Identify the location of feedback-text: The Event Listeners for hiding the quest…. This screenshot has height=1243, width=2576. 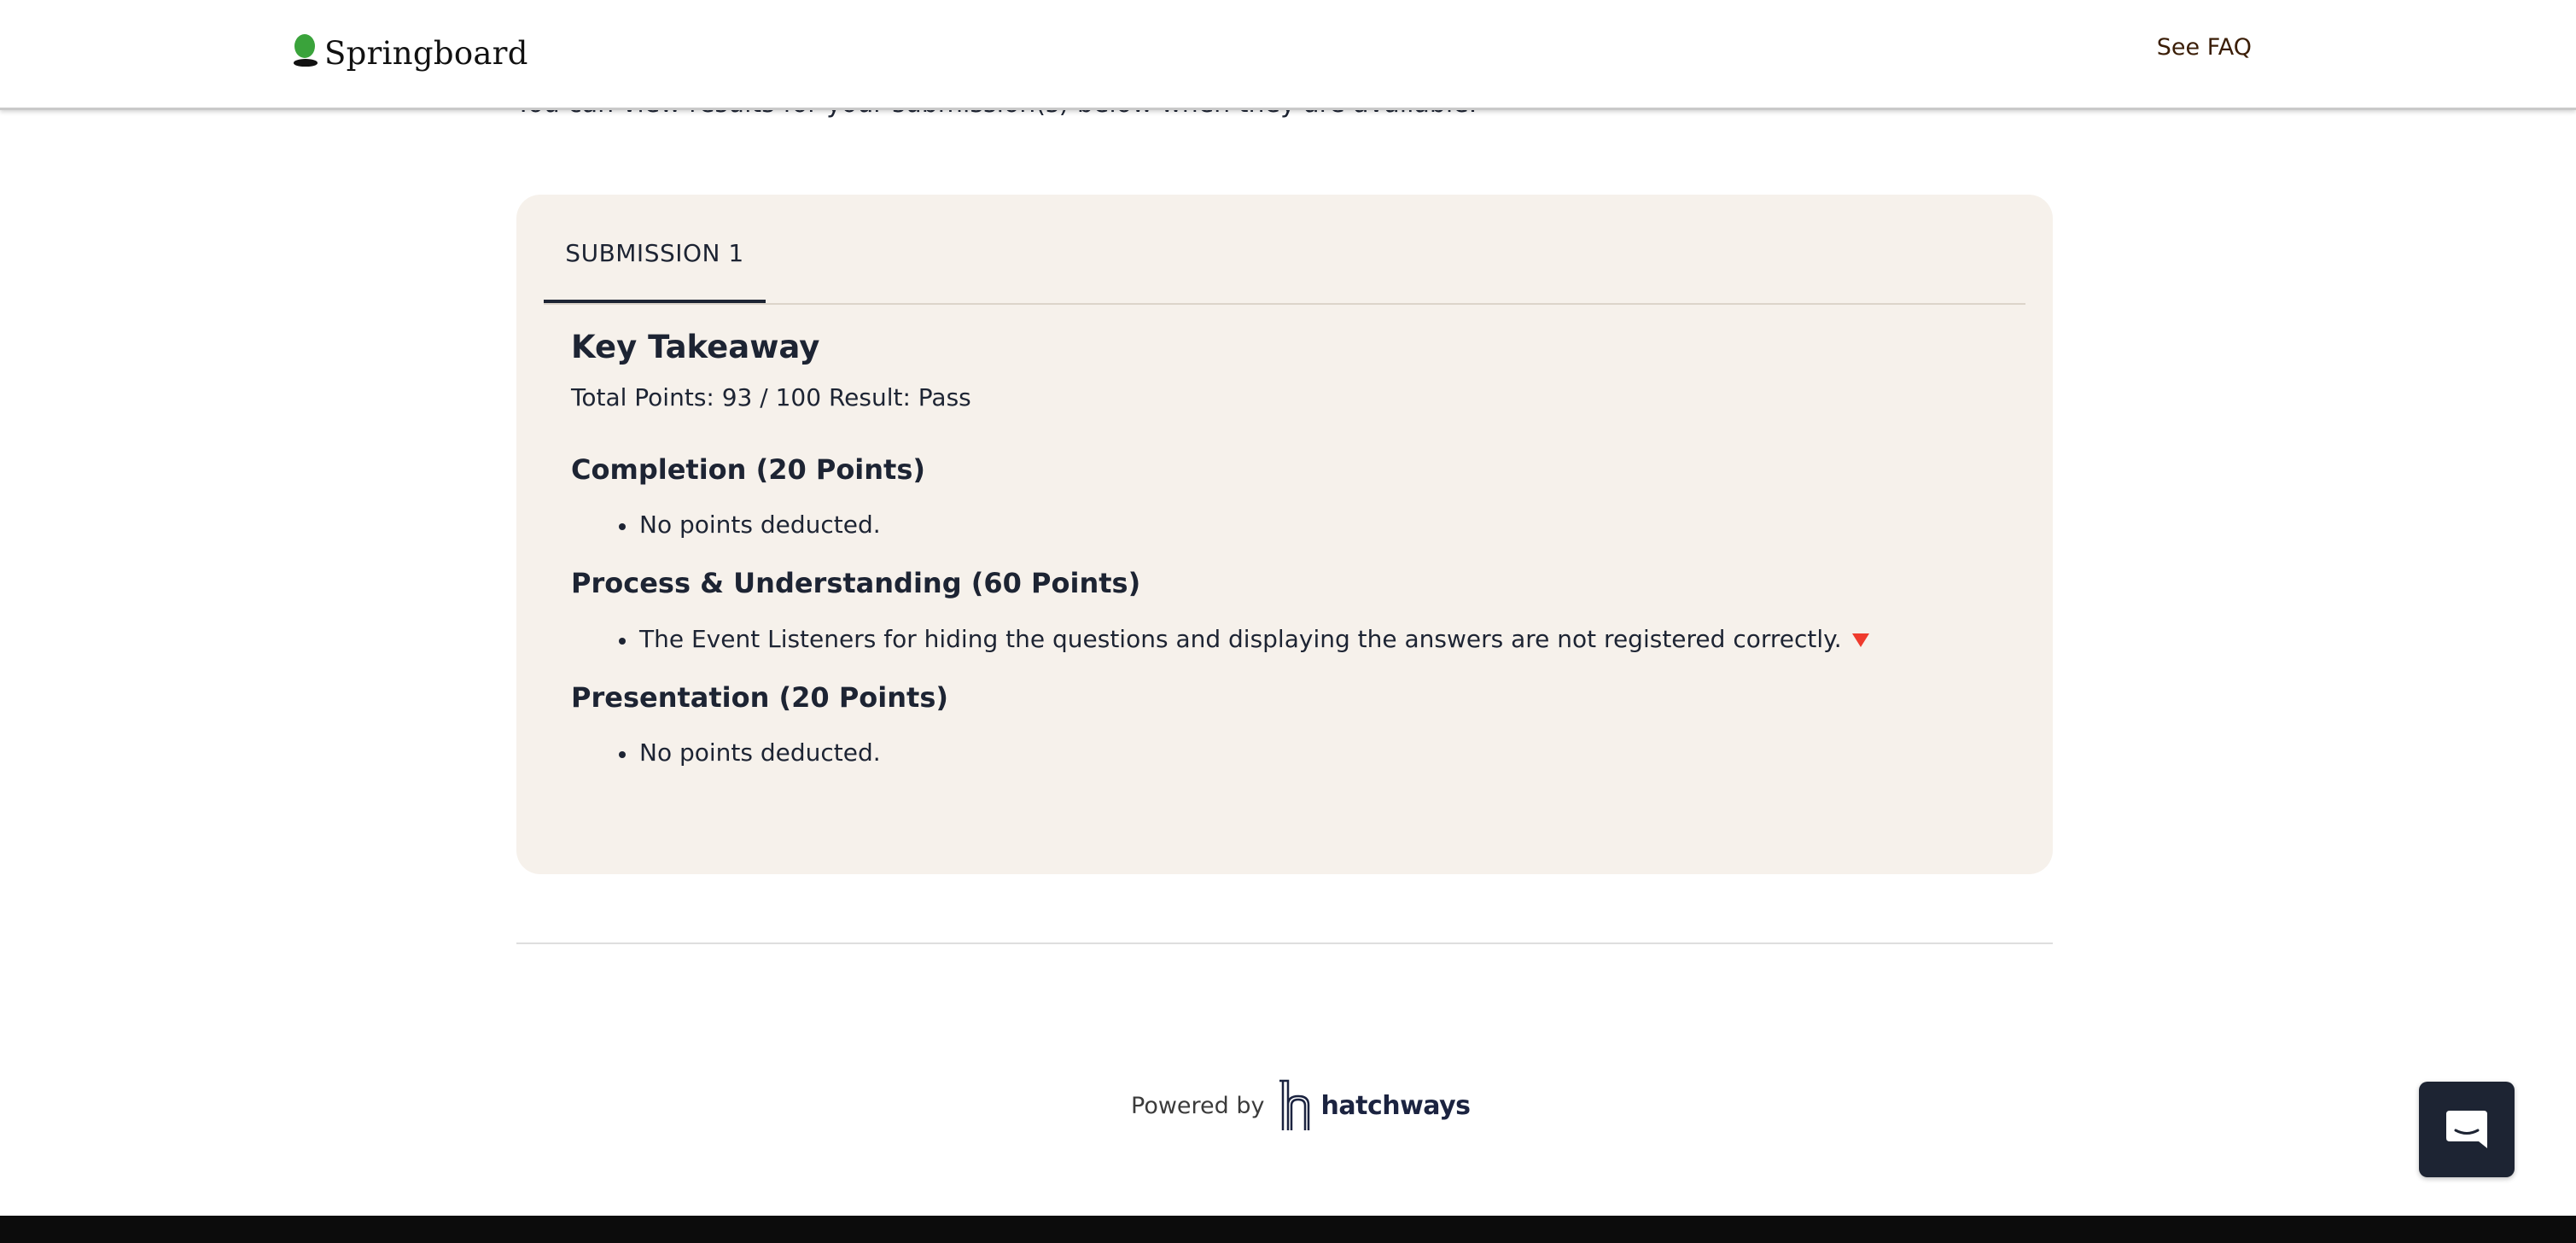
(1240, 638).